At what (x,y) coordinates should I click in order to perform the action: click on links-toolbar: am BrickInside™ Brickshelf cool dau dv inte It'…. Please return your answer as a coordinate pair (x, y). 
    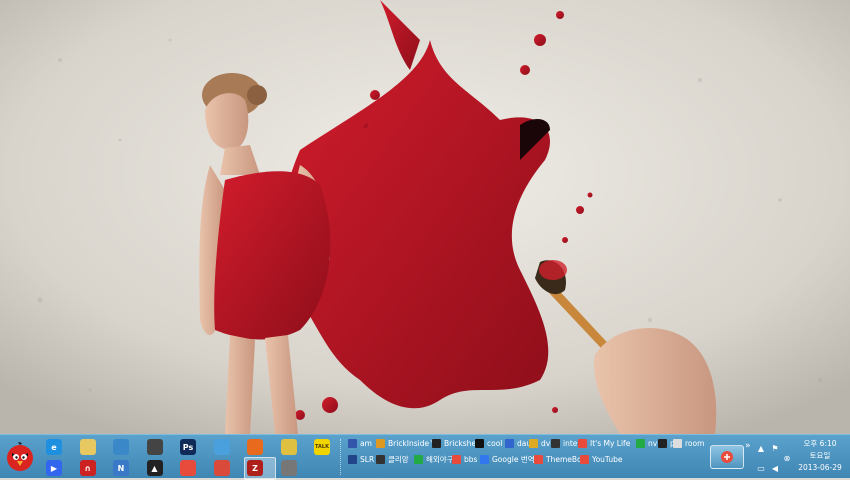
    Looking at the image, I should click on (528, 457).